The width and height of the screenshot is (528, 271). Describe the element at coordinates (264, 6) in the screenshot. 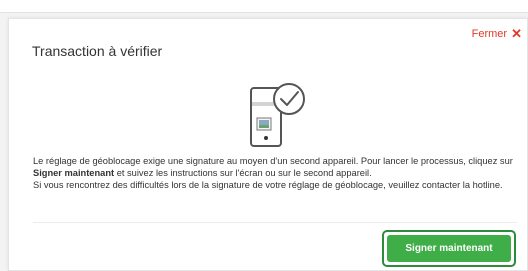

I see `page-header-strip` at that location.